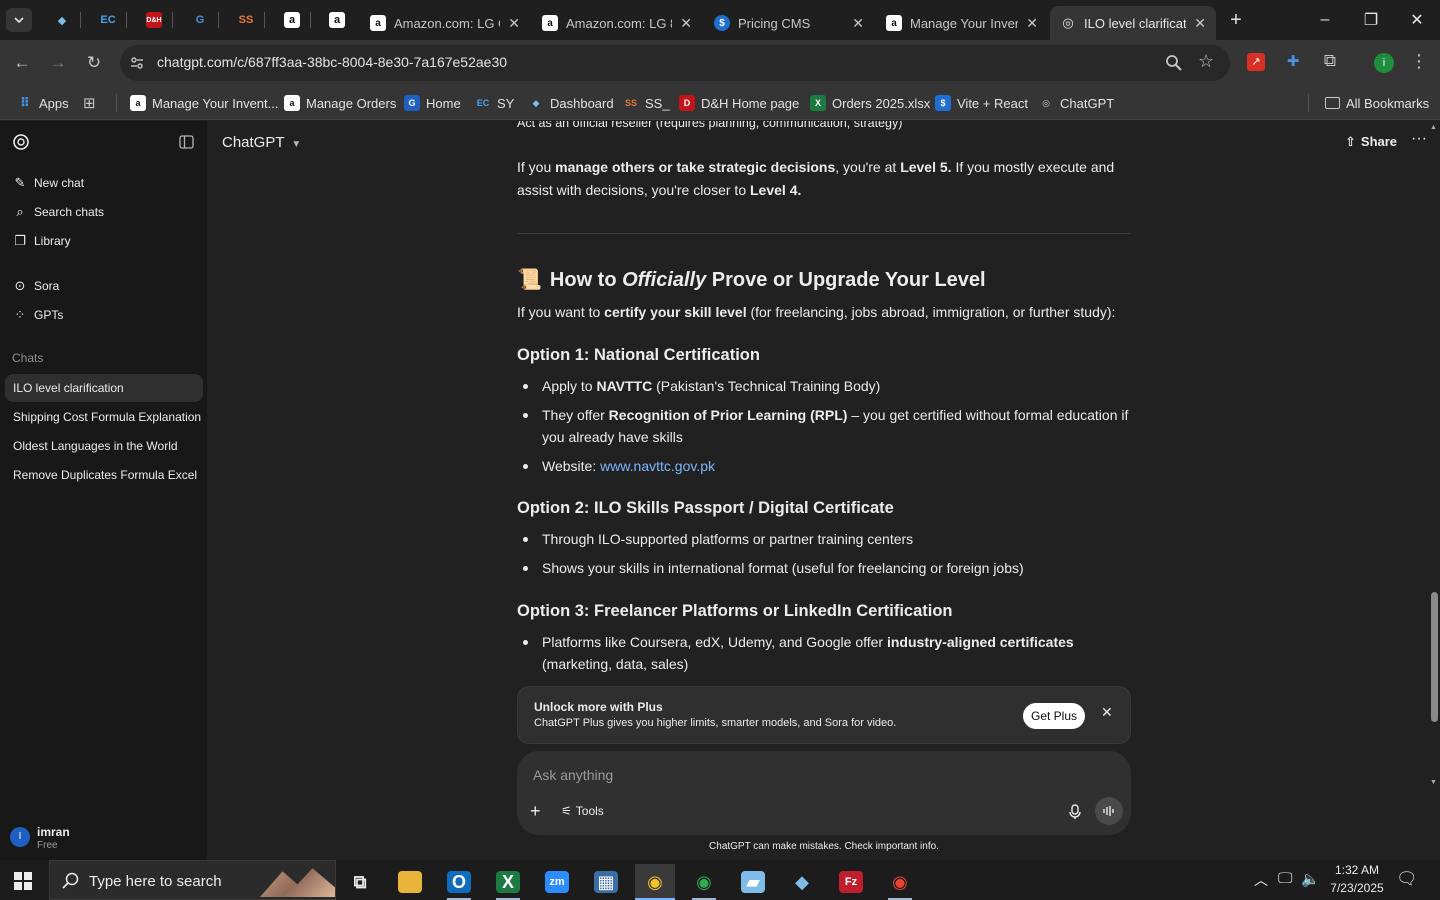 The width and height of the screenshot is (1440, 900). I want to click on bookmark-item: D D&H Home page, so click(739, 103).